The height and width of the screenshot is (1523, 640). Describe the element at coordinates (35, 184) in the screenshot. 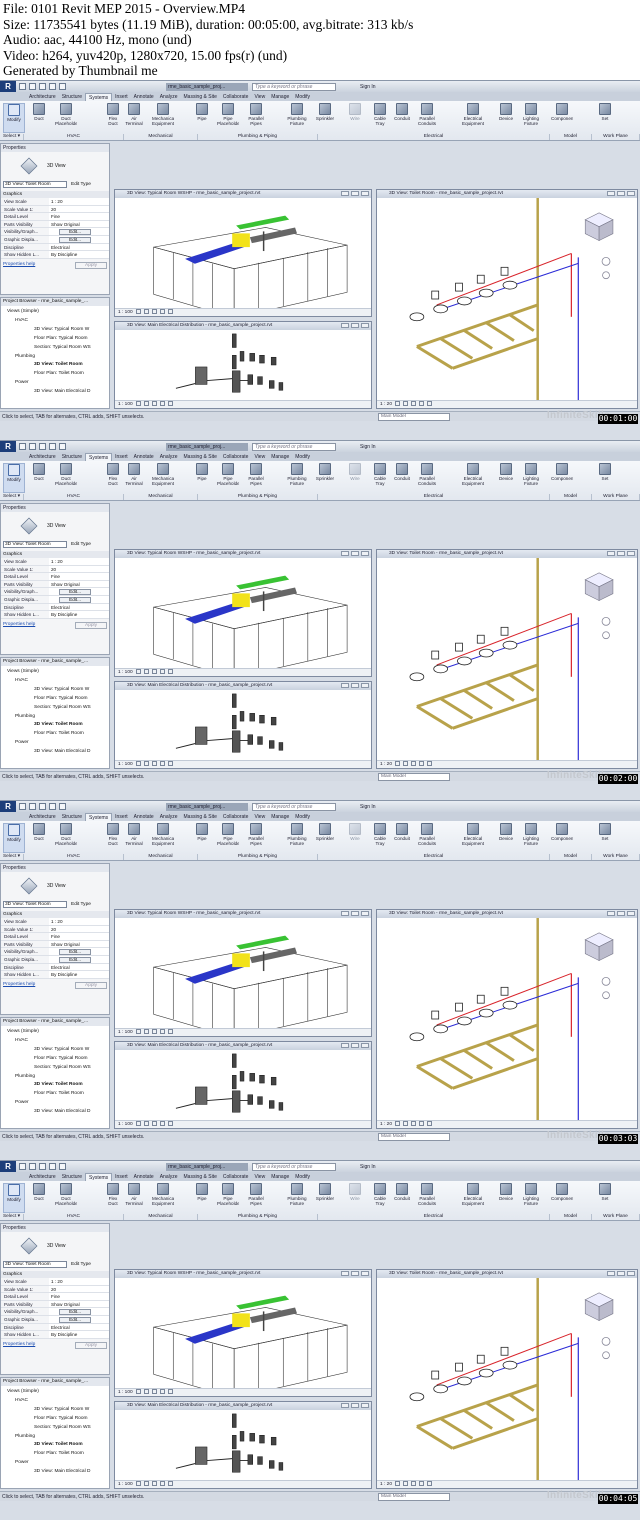

I see `instance-filter-dropdown: 3D View: Toilet Room` at that location.